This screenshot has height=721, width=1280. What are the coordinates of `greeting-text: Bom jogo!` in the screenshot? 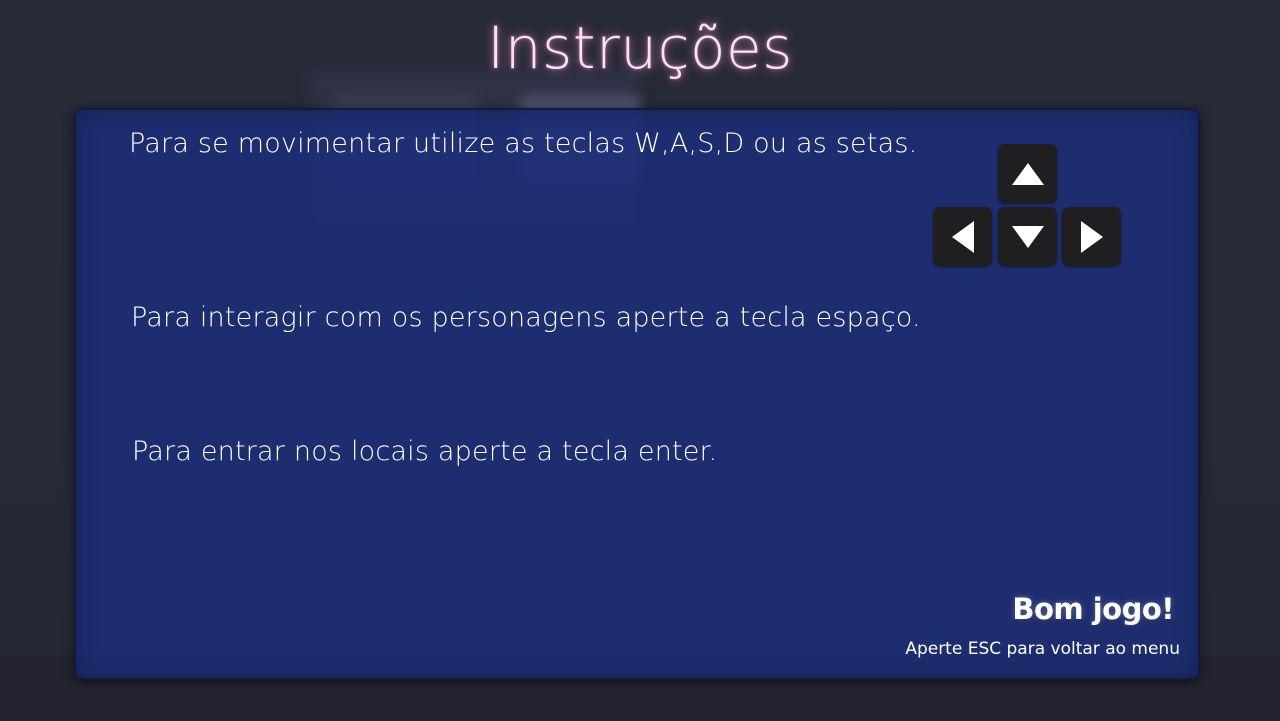 It's located at (1093, 609).